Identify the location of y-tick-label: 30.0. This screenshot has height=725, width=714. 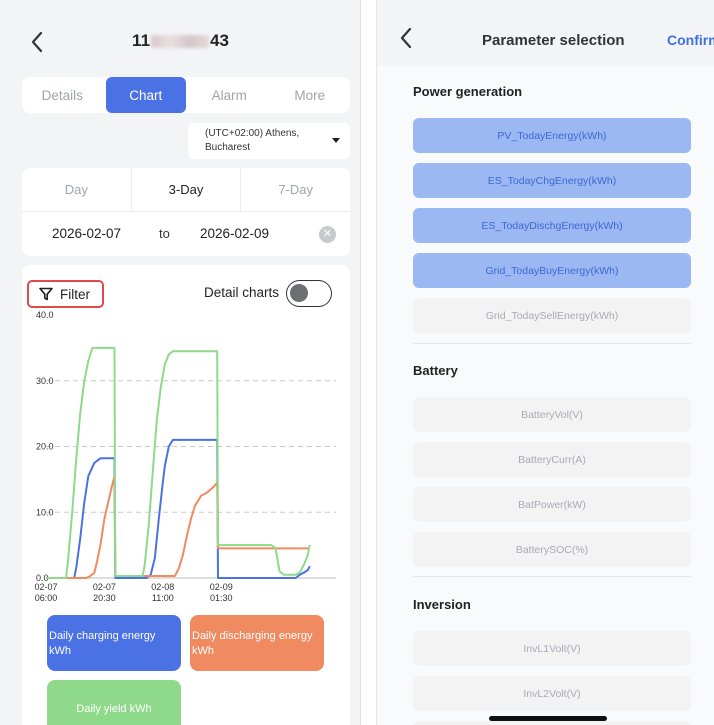
(45, 381).